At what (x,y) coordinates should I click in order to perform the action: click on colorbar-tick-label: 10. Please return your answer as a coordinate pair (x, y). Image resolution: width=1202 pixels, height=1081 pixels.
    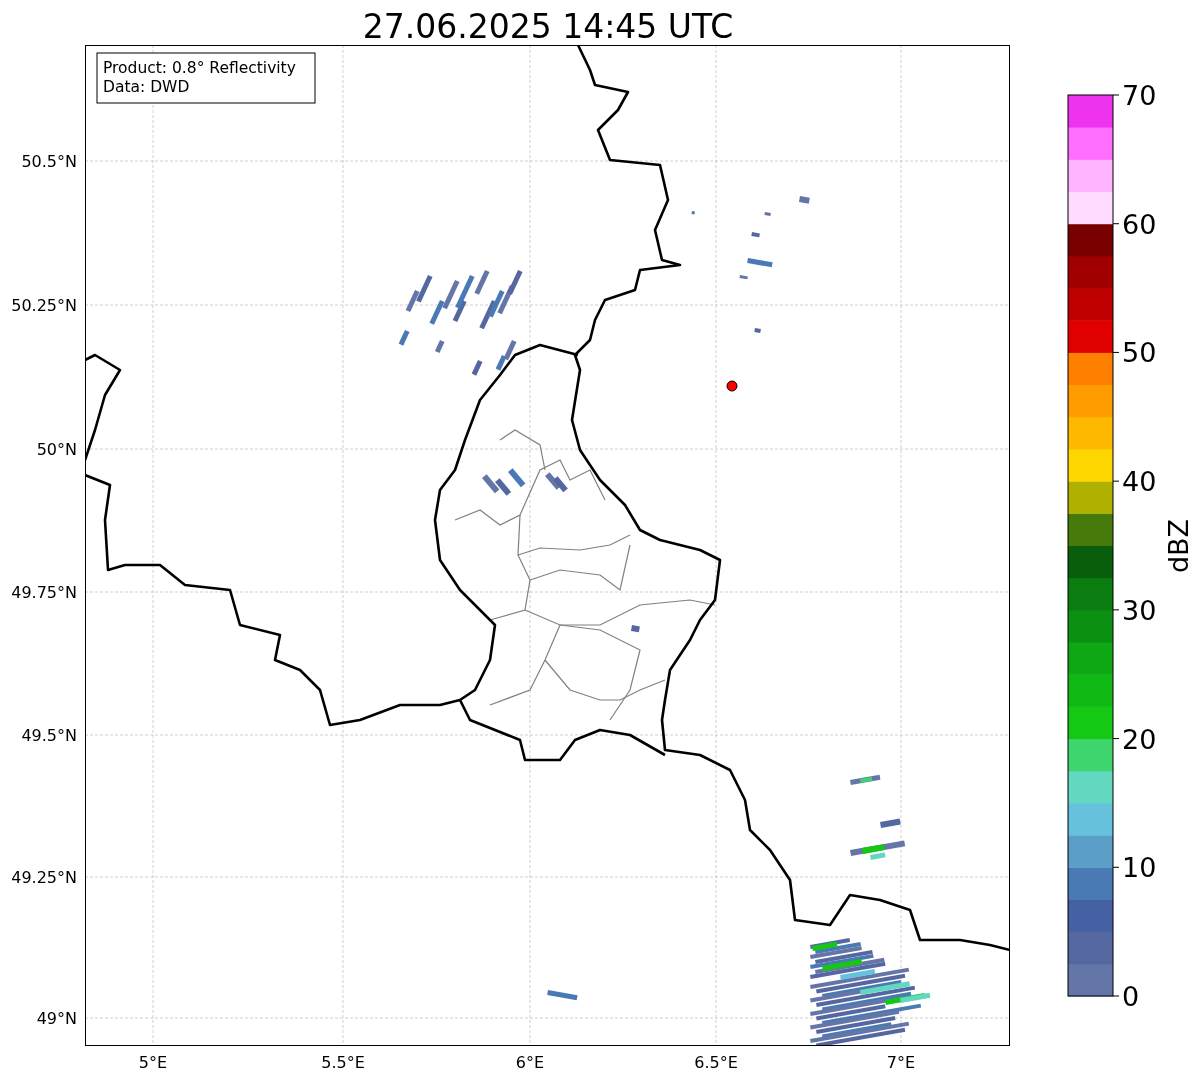
    Looking at the image, I should click on (1139, 868).